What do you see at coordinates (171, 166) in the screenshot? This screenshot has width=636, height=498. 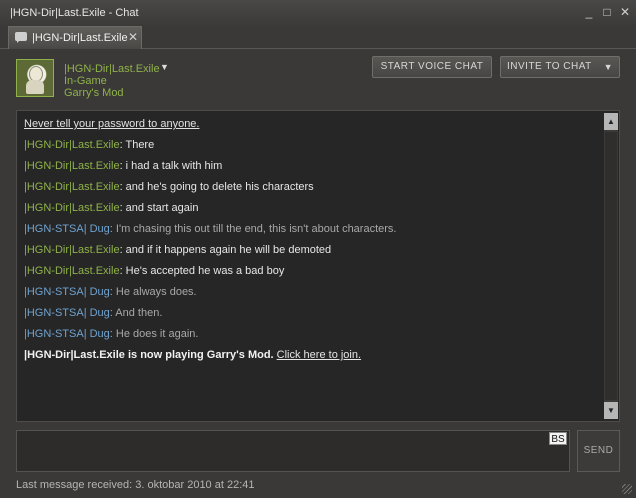 I see `message-text: : i had a talk with him` at bounding box center [171, 166].